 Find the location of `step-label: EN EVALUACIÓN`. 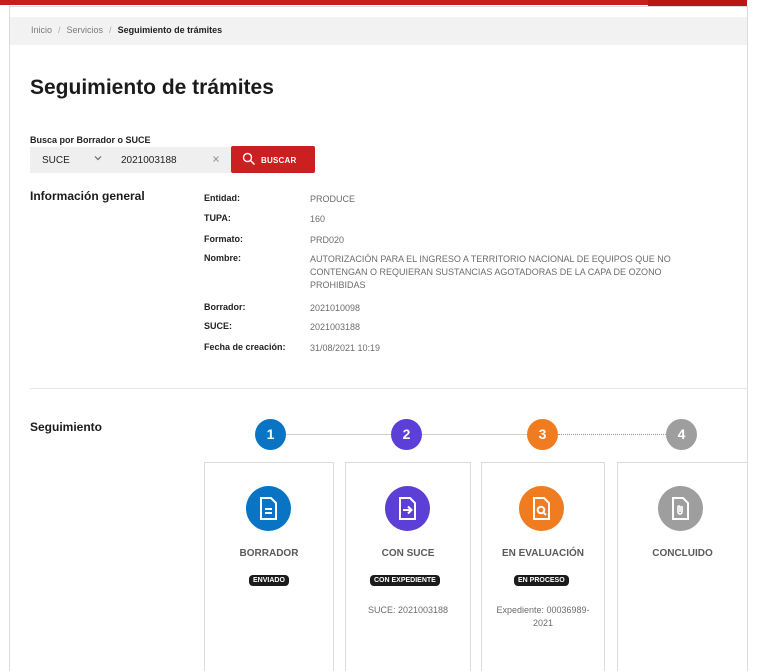

step-label: EN EVALUACIÓN is located at coordinates (543, 553).